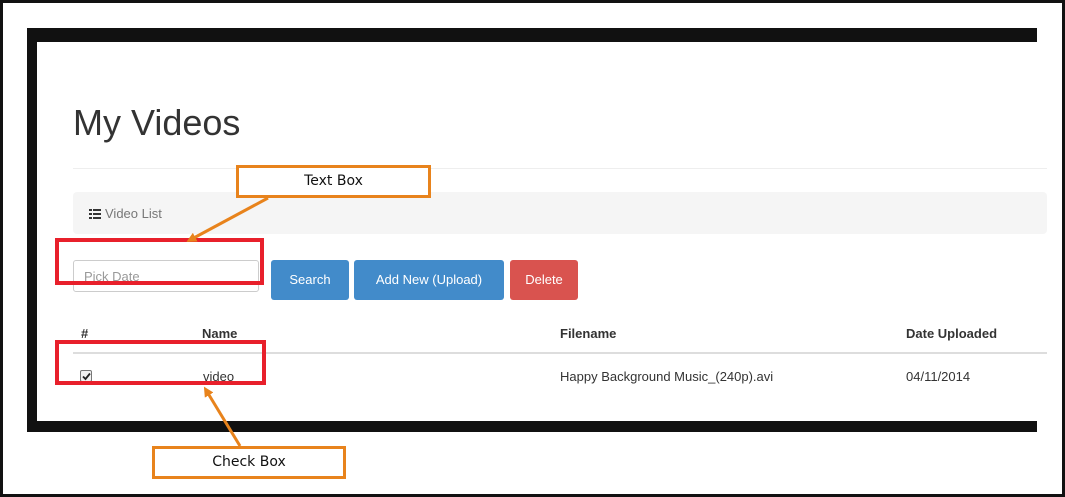 Image resolution: width=1065 pixels, height=497 pixels. I want to click on annotation-arrows, so click(227, 321).